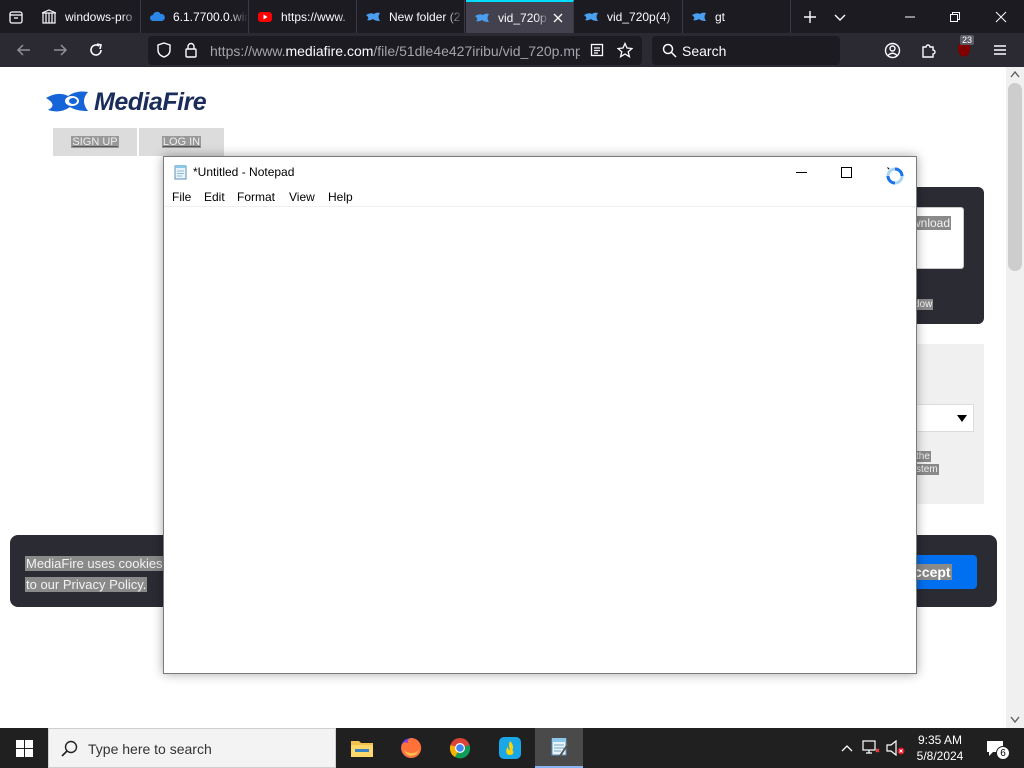 This screenshot has height=768, width=1024. I want to click on sign-up-label: SIGN UP, so click(95, 142).